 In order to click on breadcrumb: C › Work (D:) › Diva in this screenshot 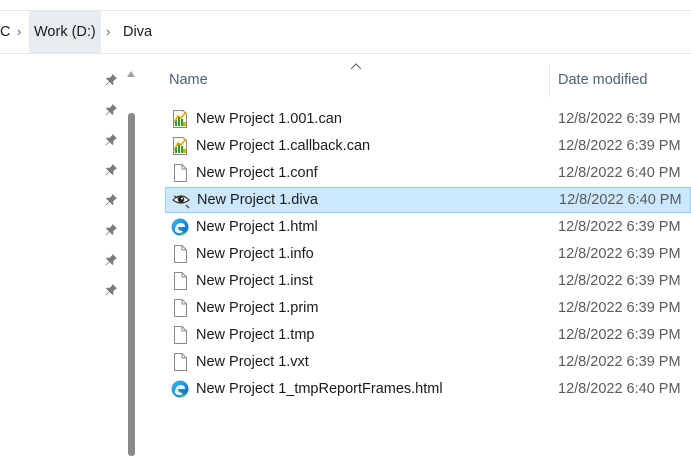, I will do `click(345, 32)`.